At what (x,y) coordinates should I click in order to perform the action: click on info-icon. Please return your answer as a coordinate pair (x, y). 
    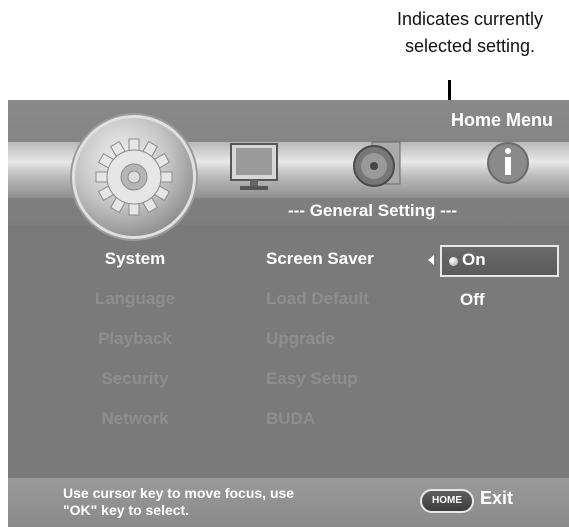
    Looking at the image, I should click on (508, 163).